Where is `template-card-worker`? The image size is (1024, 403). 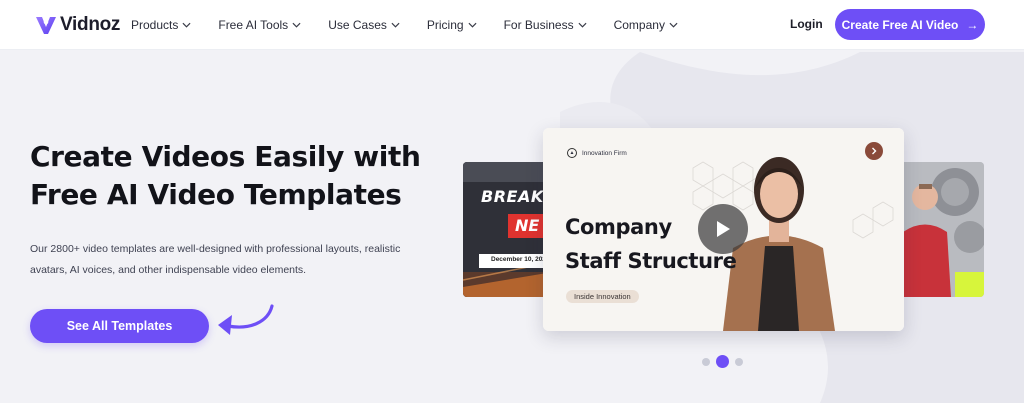 template-card-worker is located at coordinates (939, 229).